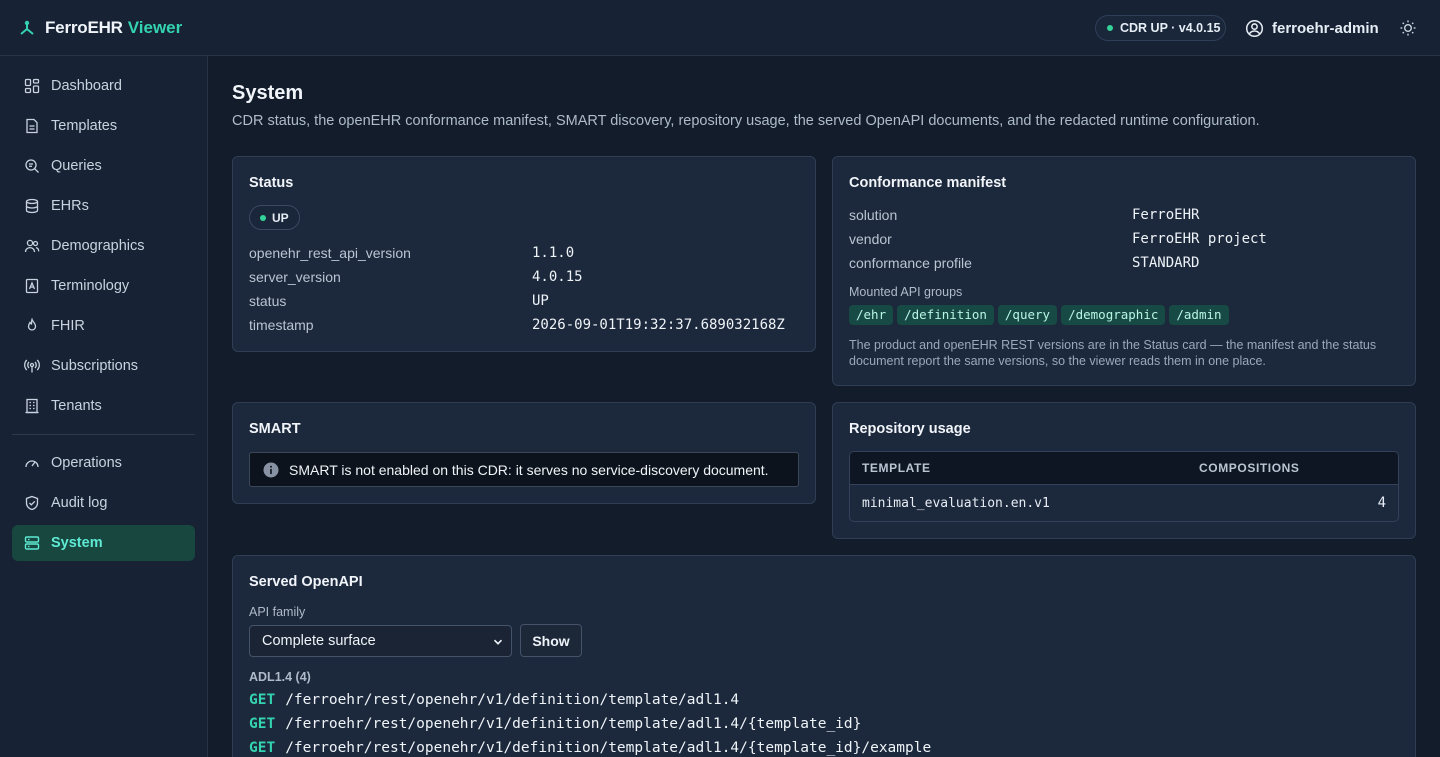 The height and width of the screenshot is (757, 1440). Describe the element at coordinates (1124, 468) in the screenshot. I see `table-header: TEMPLATE COMPOSITIONS` at that location.